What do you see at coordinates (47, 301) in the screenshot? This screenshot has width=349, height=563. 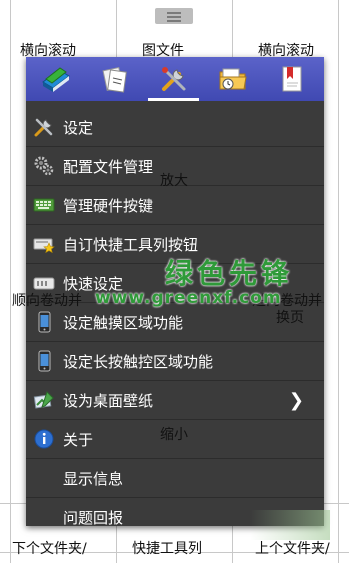 I see `zone-label-left-scroll: 顺向卷动并` at bounding box center [47, 301].